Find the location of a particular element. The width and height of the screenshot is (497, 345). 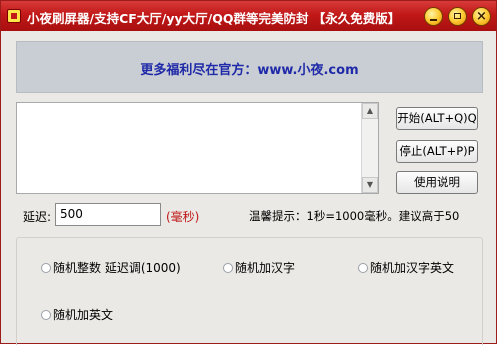

option-label: 随机加英文 is located at coordinates (83, 315).